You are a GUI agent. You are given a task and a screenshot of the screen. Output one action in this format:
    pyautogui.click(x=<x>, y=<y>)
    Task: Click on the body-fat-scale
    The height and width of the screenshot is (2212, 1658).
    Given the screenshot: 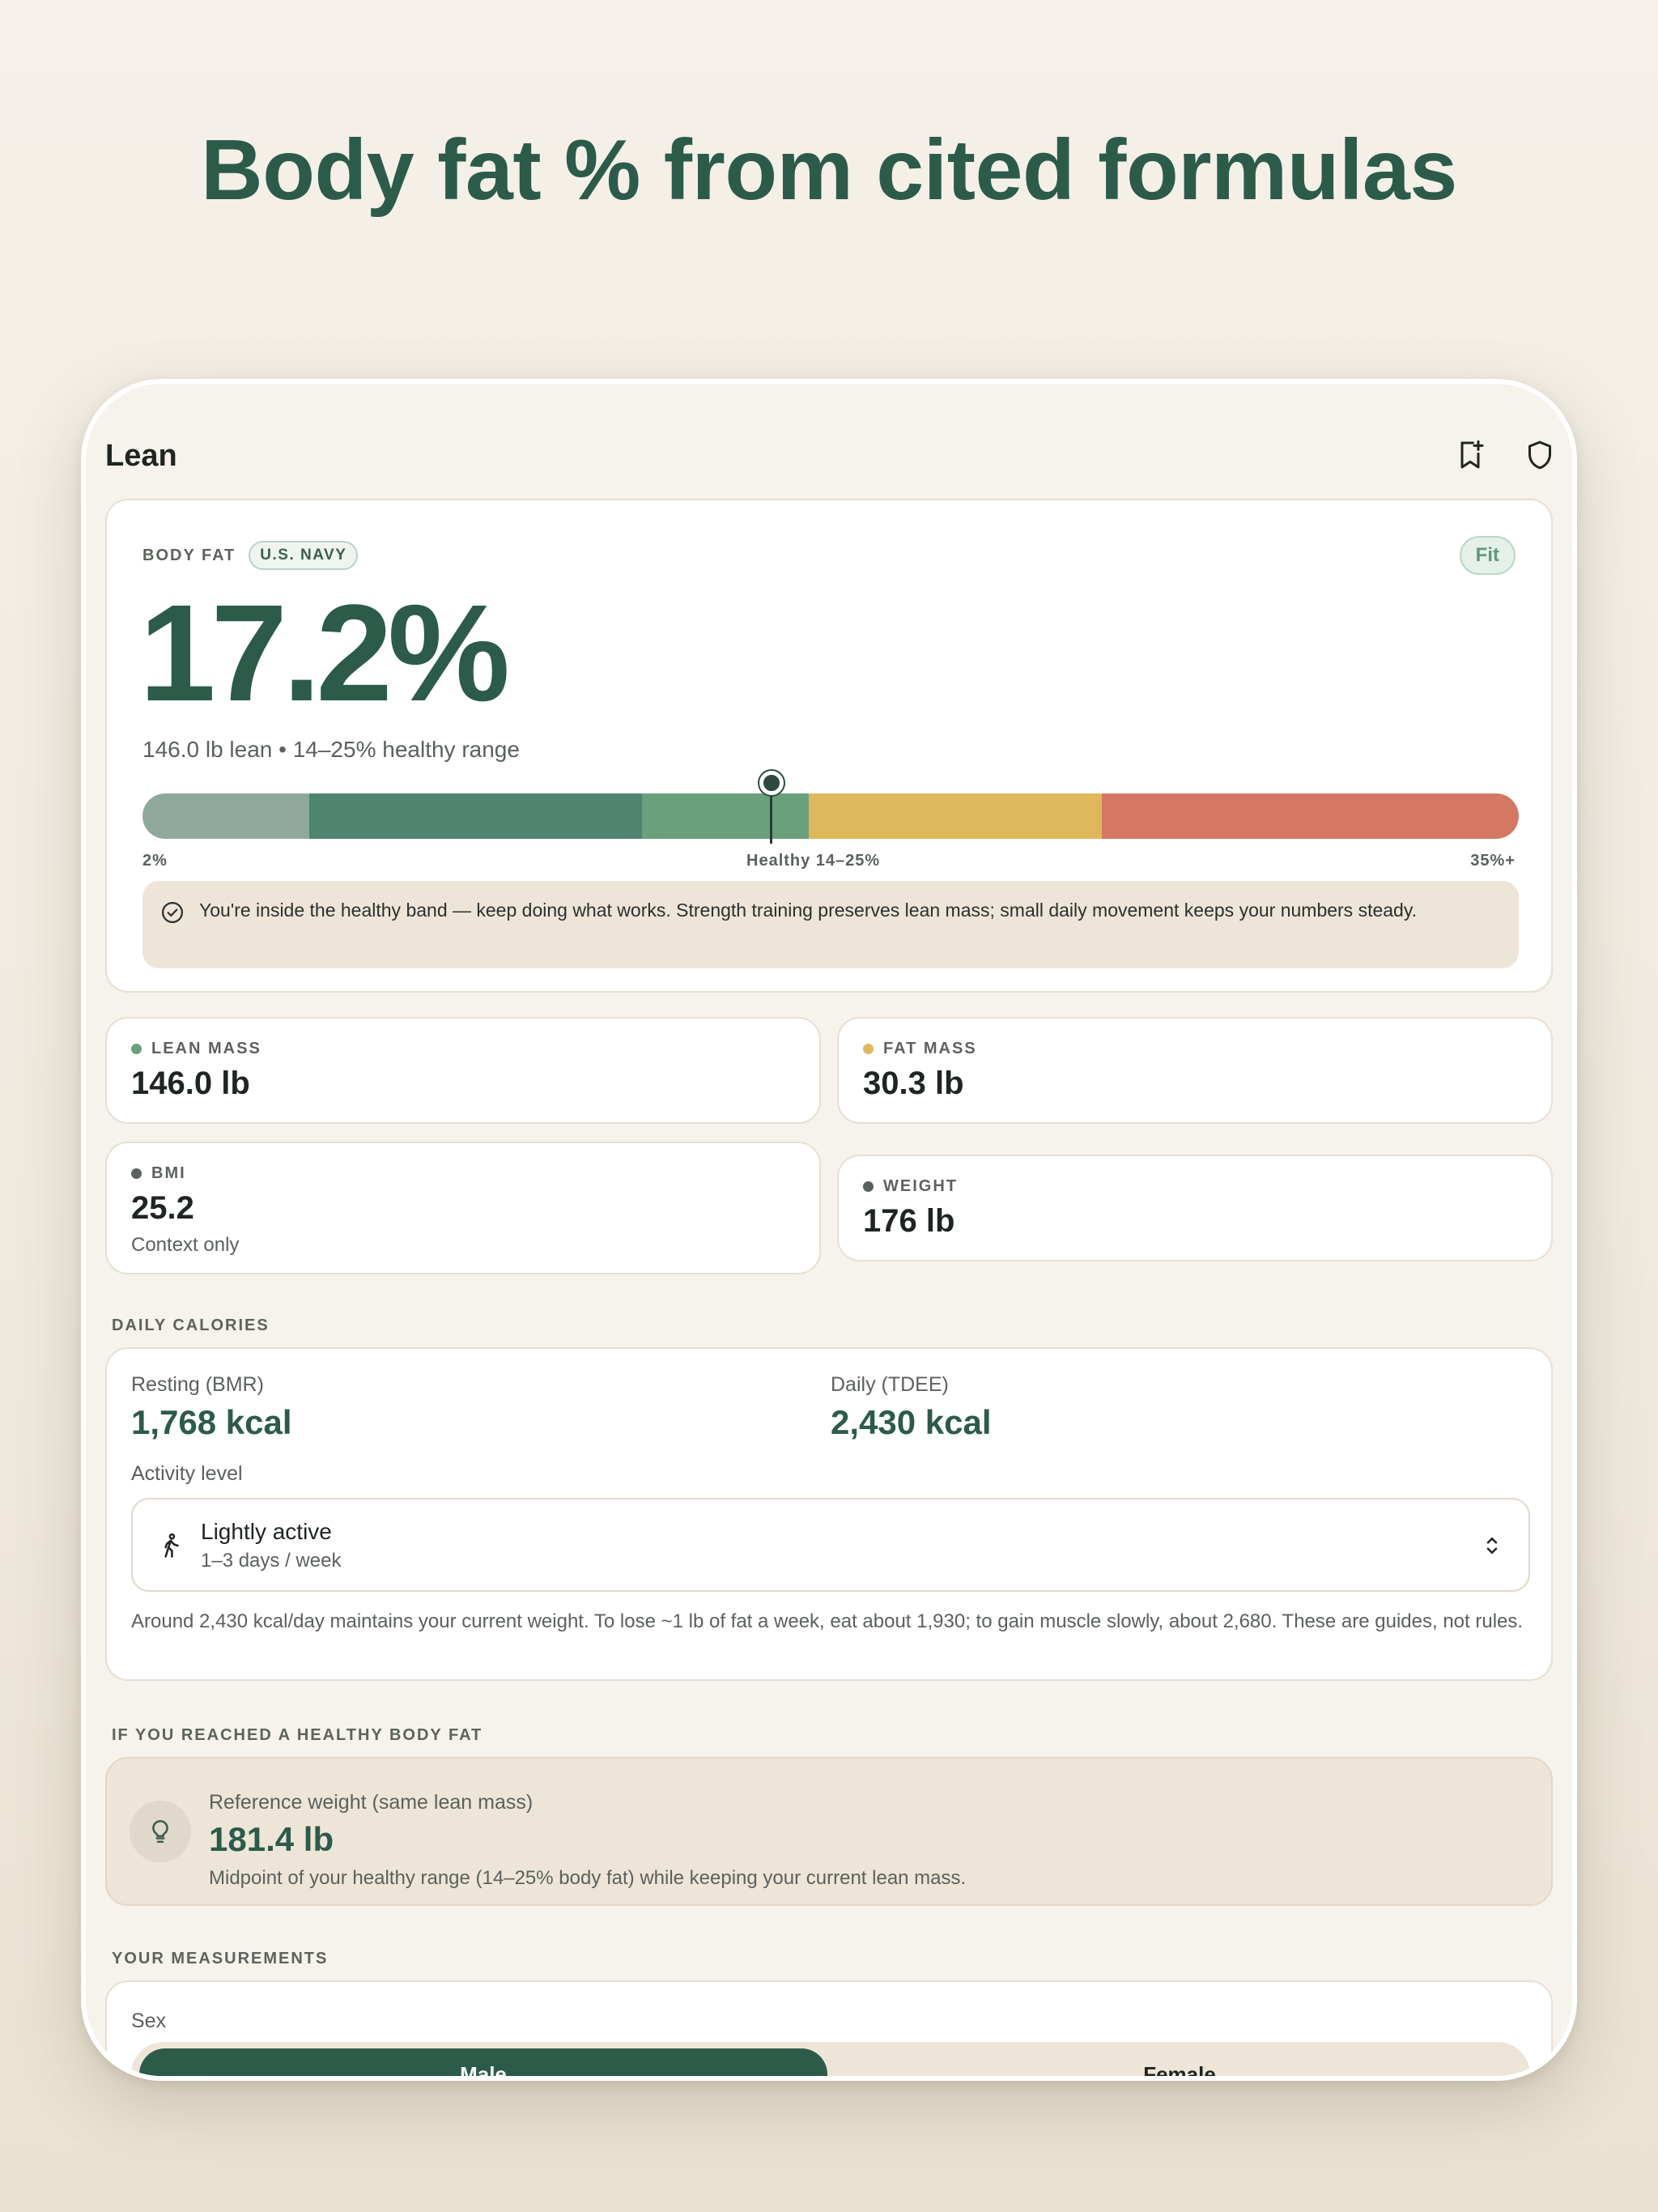 What is the action you would take?
    pyautogui.click(x=830, y=816)
    